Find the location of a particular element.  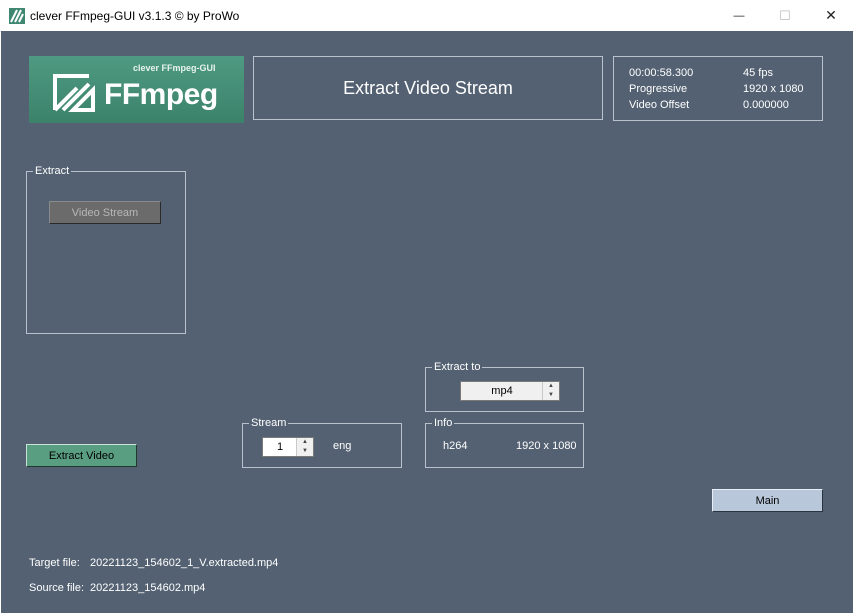

info-legend: Info is located at coordinates (443, 423).